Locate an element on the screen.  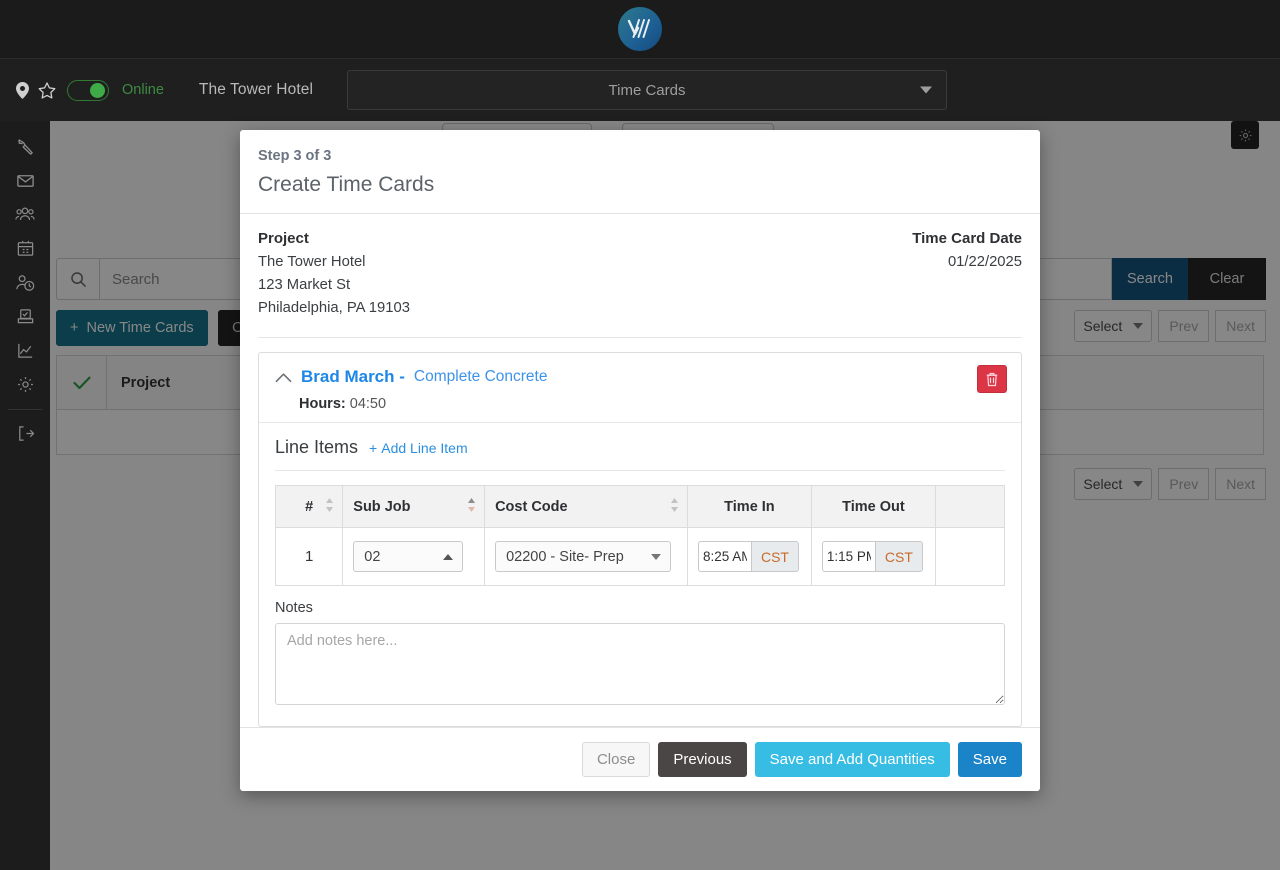
online-toggle is located at coordinates (88, 90).